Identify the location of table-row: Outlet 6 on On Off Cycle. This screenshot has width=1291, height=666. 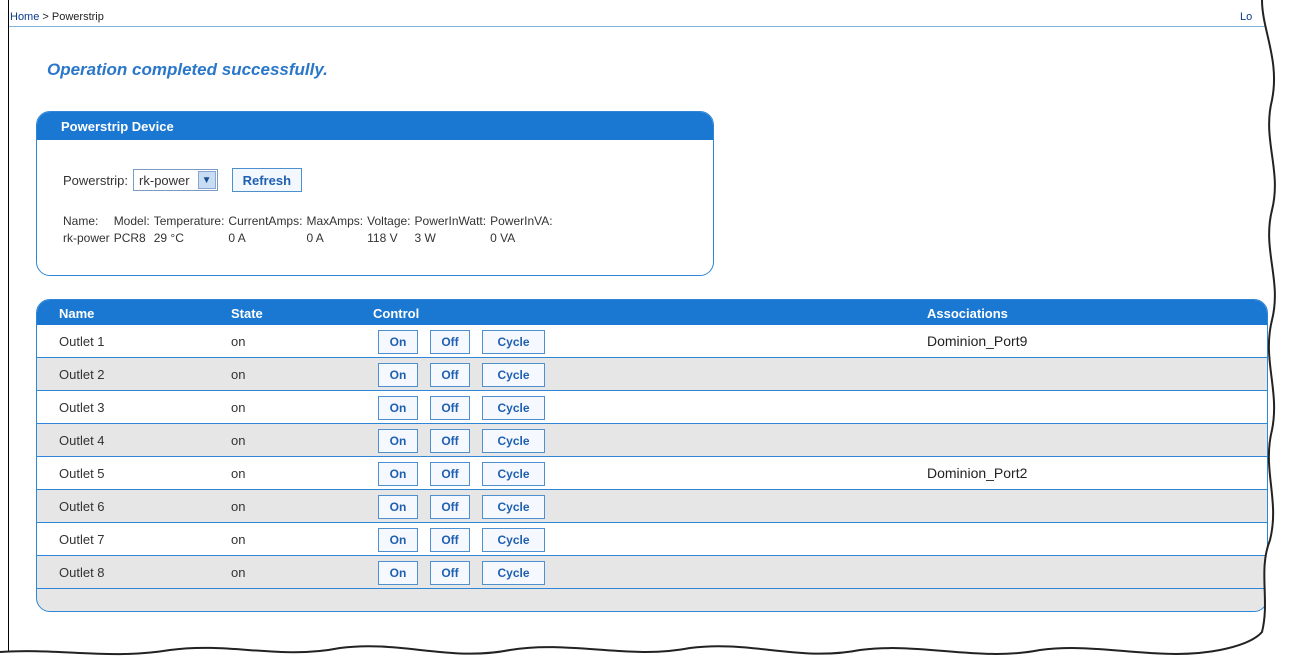
(652, 506).